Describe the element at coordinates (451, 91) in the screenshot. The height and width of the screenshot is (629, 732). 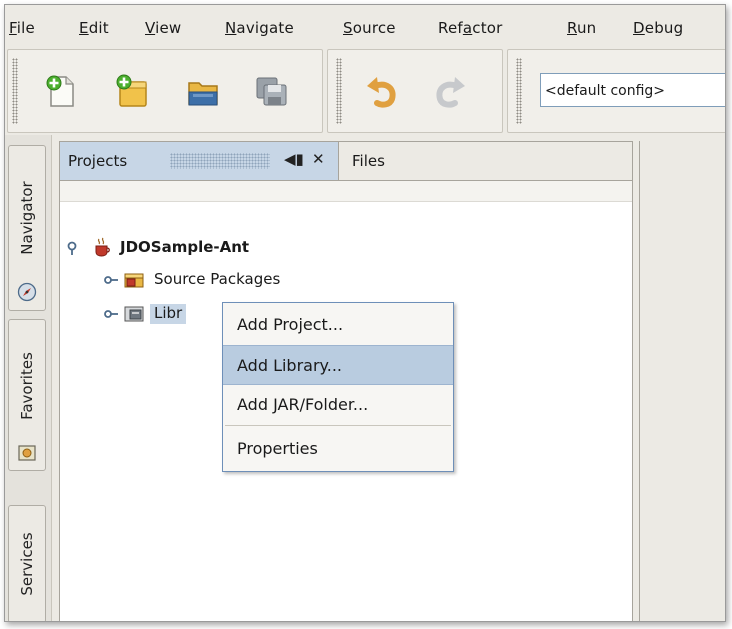
I see `redo-icon` at that location.